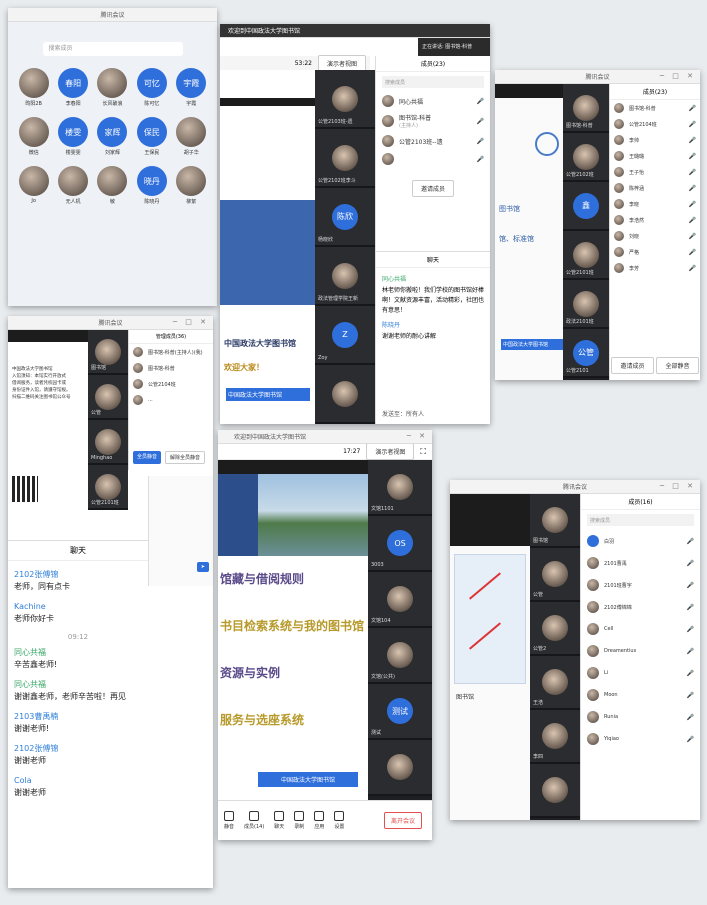 This screenshot has width=707, height=905. Describe the element at coordinates (433, 159) in the screenshot. I see `member-row: 🎤` at that location.